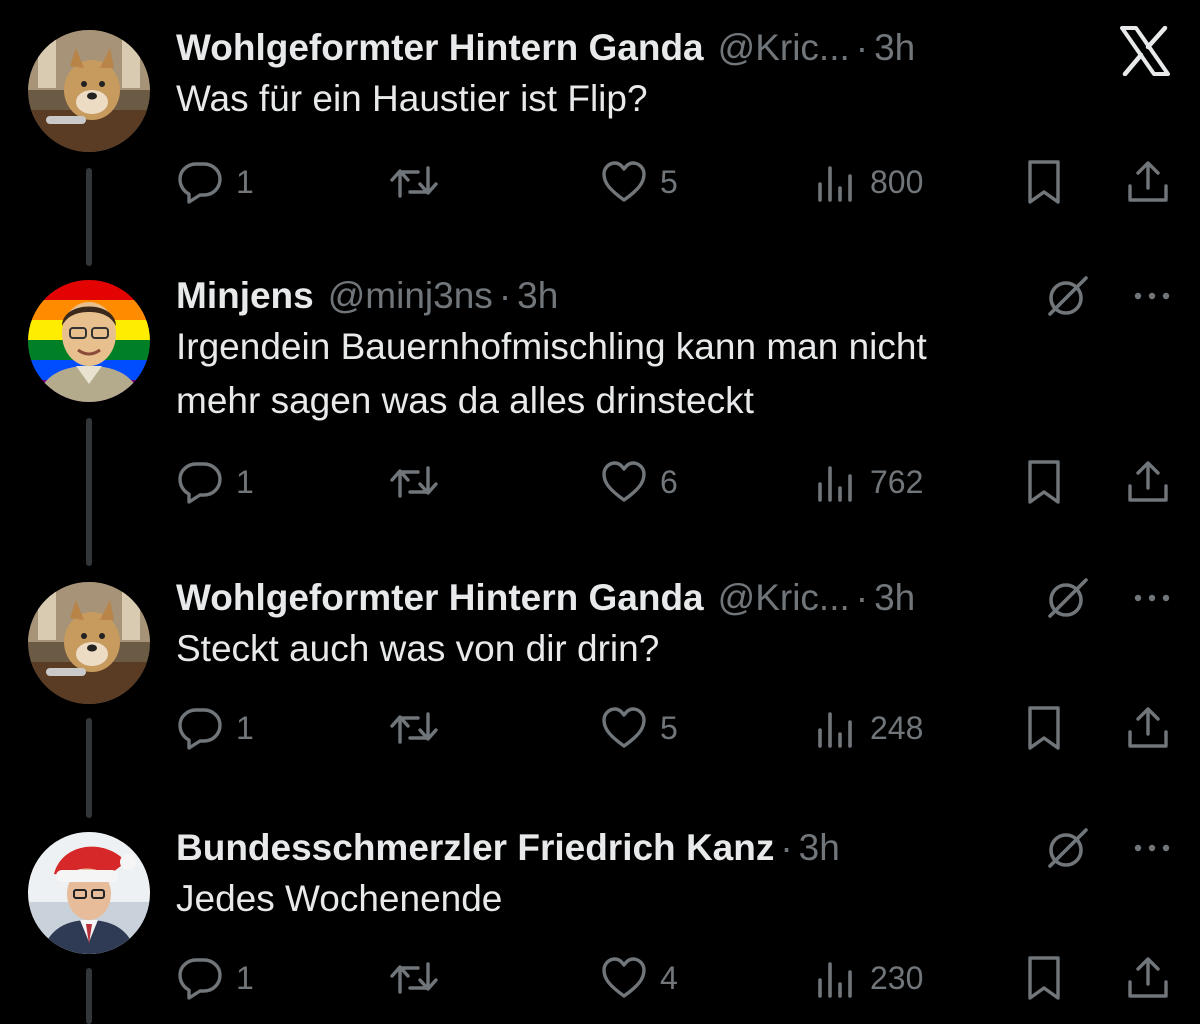 The image size is (1200, 1024). Describe the element at coordinates (868, 182) in the screenshot. I see `views-button: 800` at that location.